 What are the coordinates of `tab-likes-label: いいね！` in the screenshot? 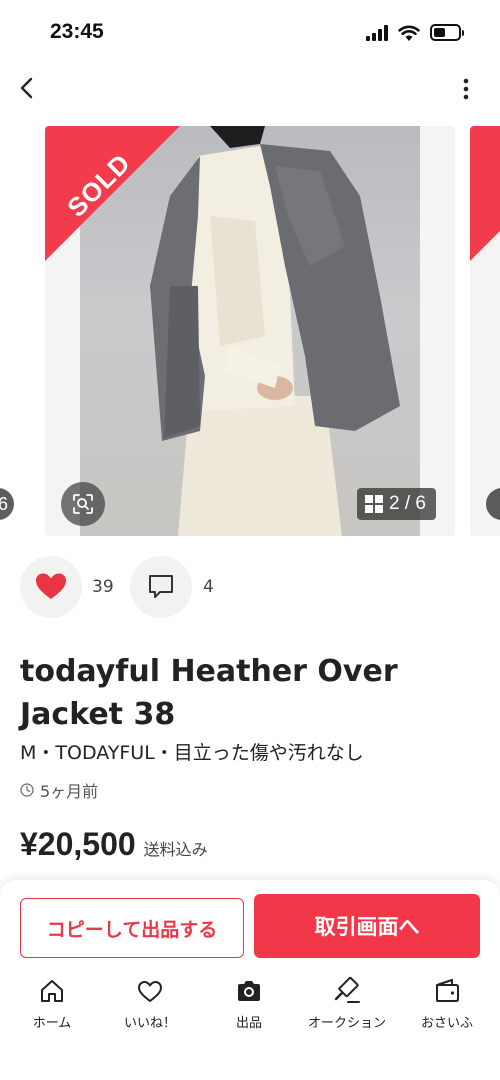 It's located at (149, 1023).